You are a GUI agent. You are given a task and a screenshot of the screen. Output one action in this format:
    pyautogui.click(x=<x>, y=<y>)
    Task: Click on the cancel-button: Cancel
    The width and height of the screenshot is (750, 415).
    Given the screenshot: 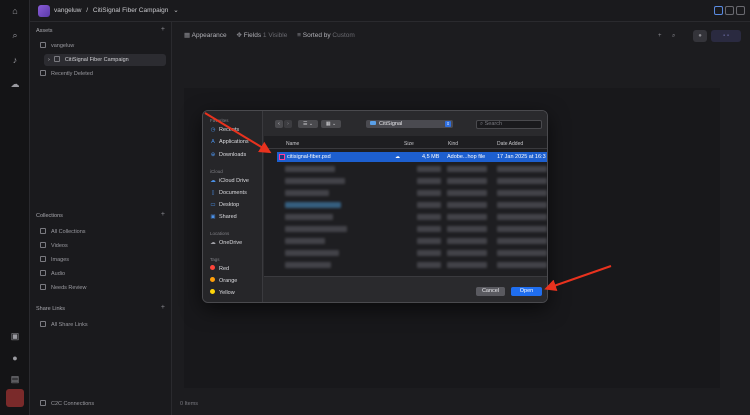 What is the action you would take?
    pyautogui.click(x=490, y=291)
    